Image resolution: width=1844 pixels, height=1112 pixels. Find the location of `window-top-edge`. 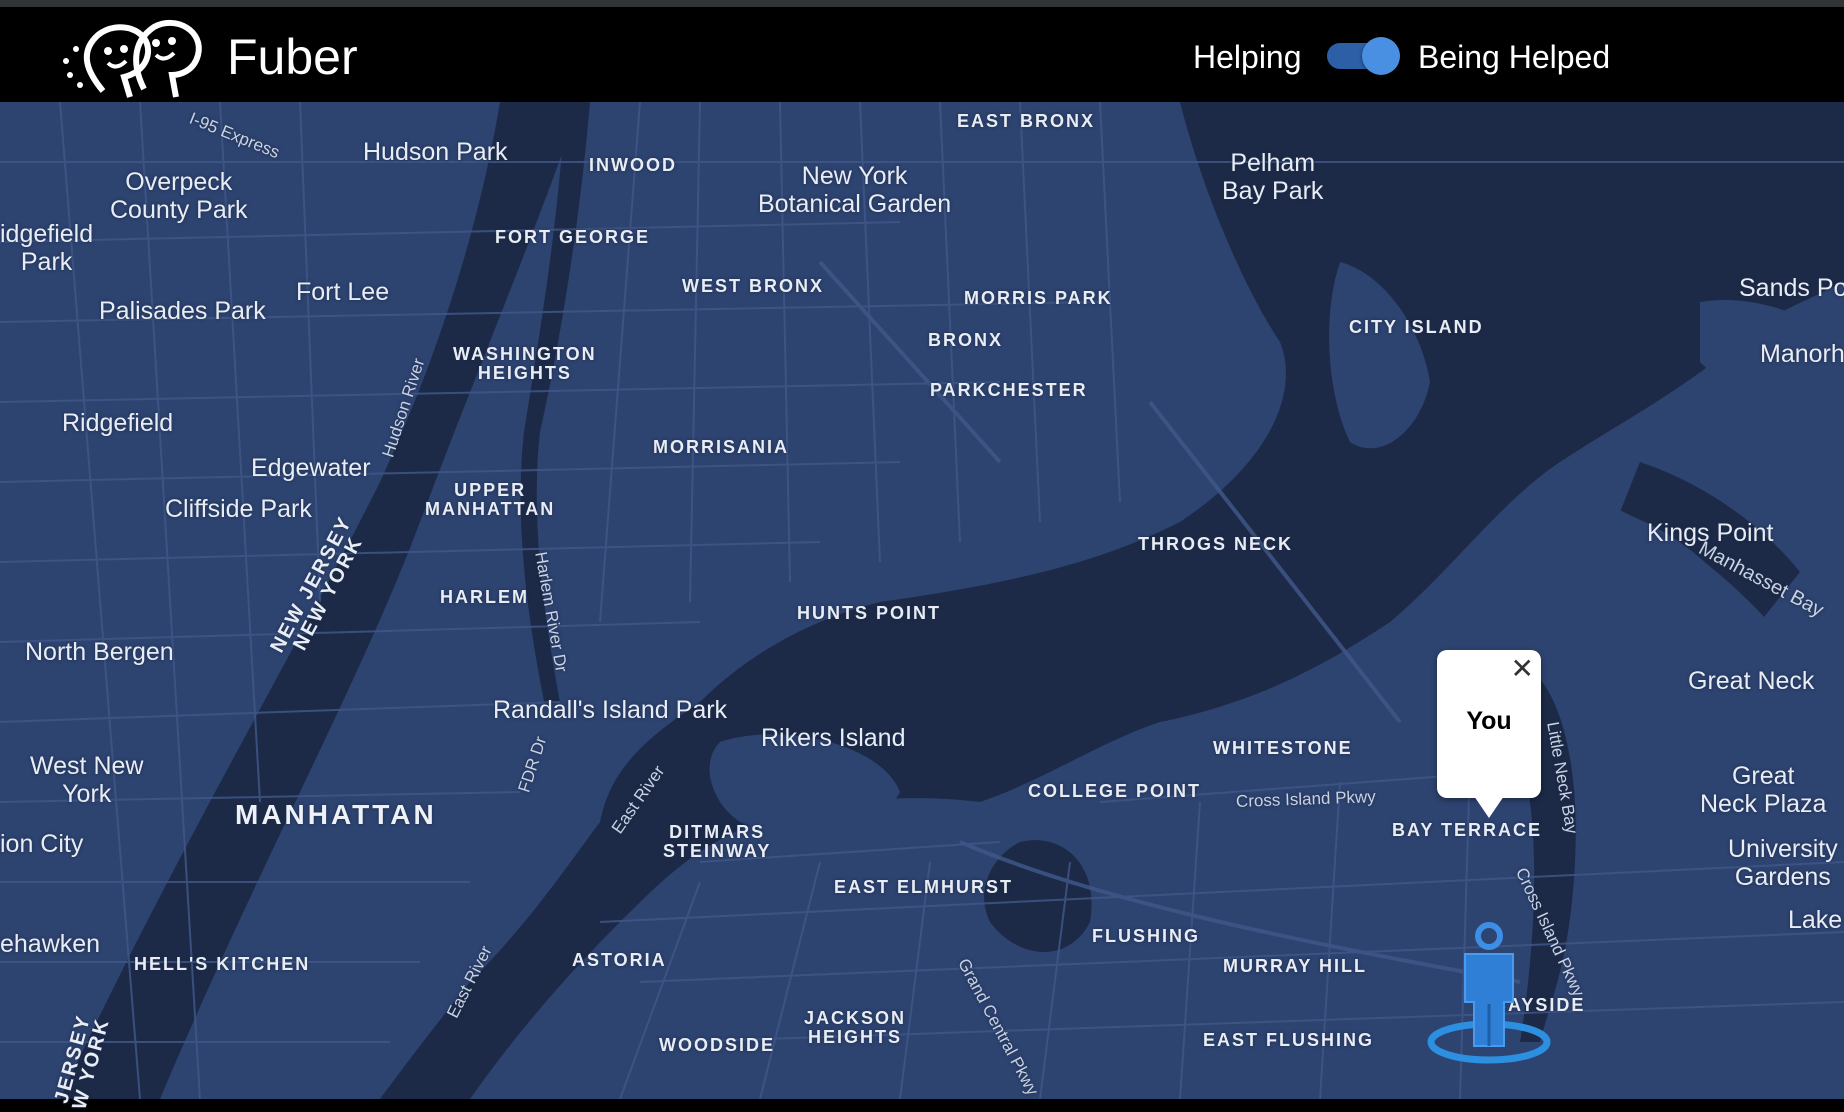

window-top-edge is located at coordinates (922, 3).